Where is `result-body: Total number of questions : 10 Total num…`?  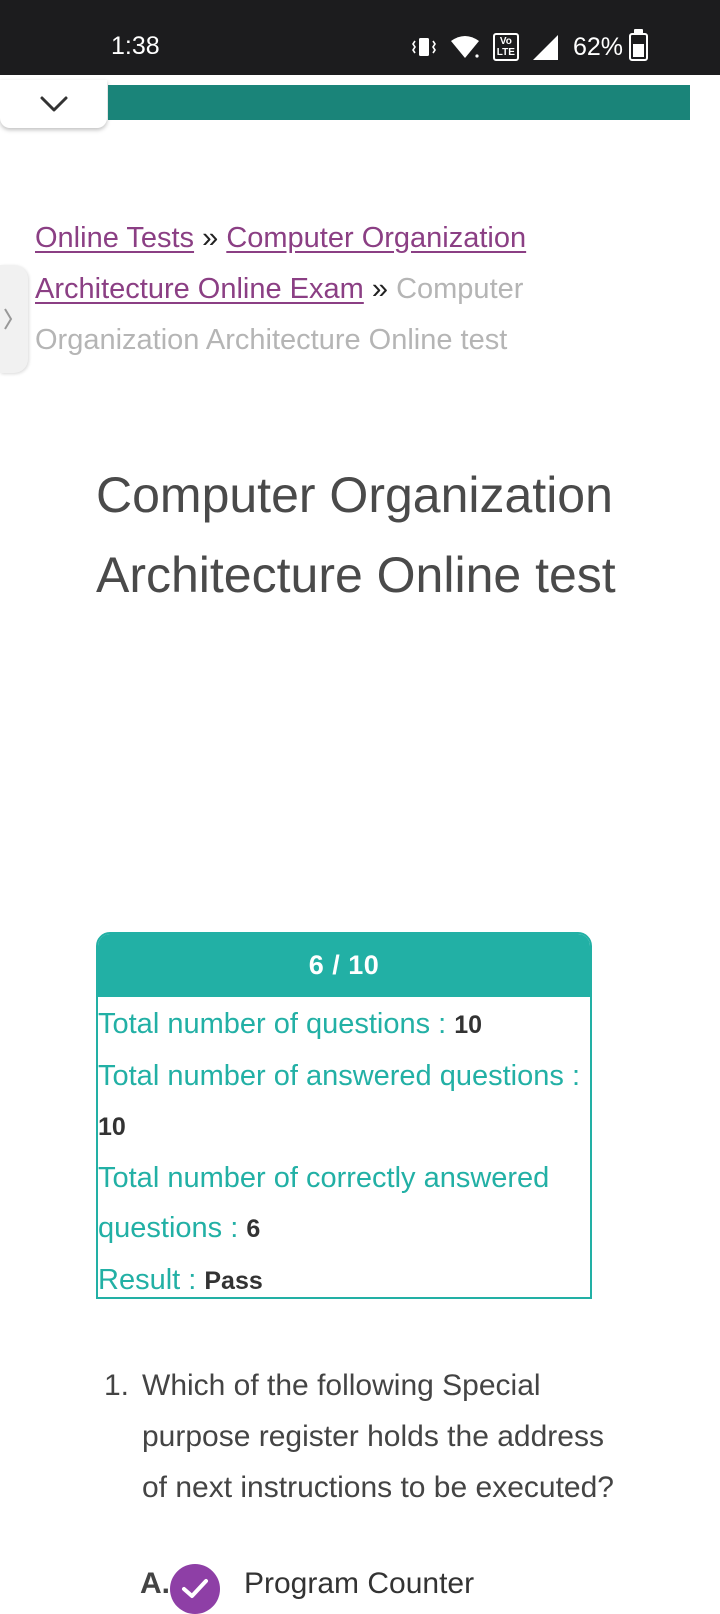 result-body: Total number of questions : 10 Total num… is located at coordinates (344, 1151).